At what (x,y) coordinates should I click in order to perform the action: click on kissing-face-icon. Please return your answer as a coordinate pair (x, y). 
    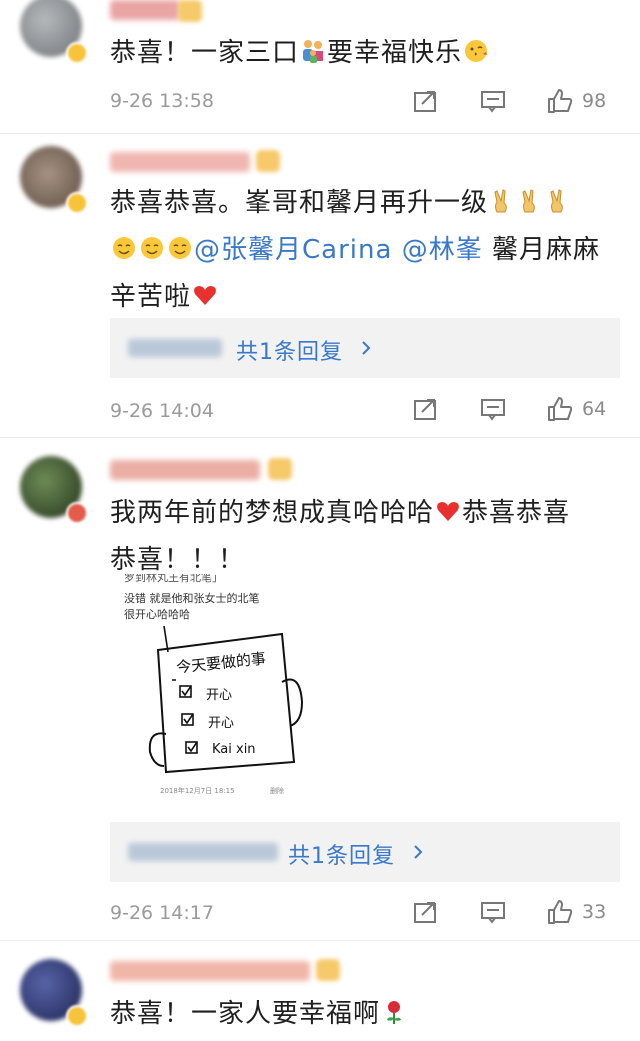
    Looking at the image, I should click on (476, 50).